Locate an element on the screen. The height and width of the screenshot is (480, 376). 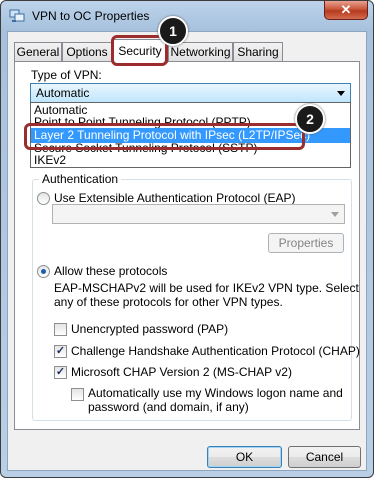
vpn-type-label: Type of VPN: is located at coordinates (66, 75).